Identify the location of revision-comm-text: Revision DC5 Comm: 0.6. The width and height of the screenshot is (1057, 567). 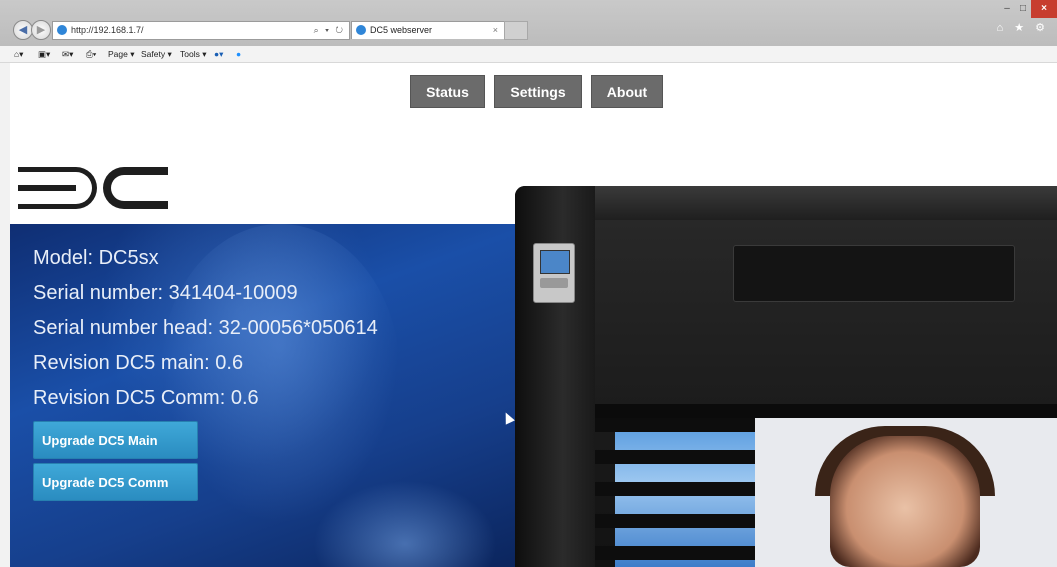
(146, 398).